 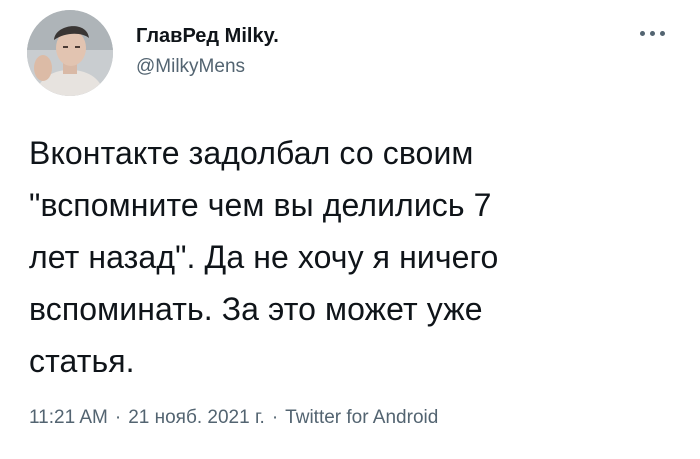 What do you see at coordinates (207, 36) in the screenshot?
I see `author-display-name: ГлавРед Milky.` at bounding box center [207, 36].